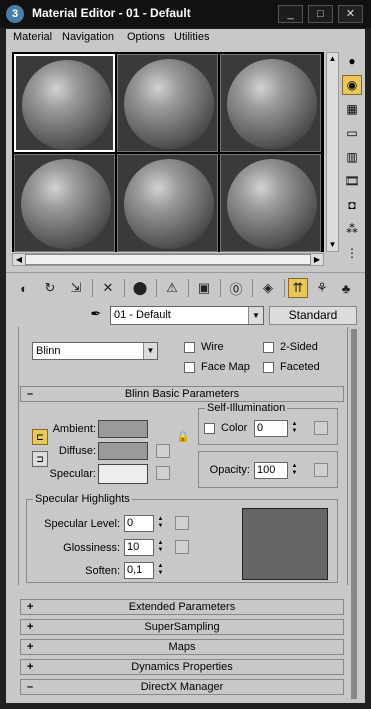 This screenshot has height=709, width=371. Describe the element at coordinates (182, 394) in the screenshot. I see `blinn-basic-parameters-rollout: – Blinn Basic Parameters` at that location.